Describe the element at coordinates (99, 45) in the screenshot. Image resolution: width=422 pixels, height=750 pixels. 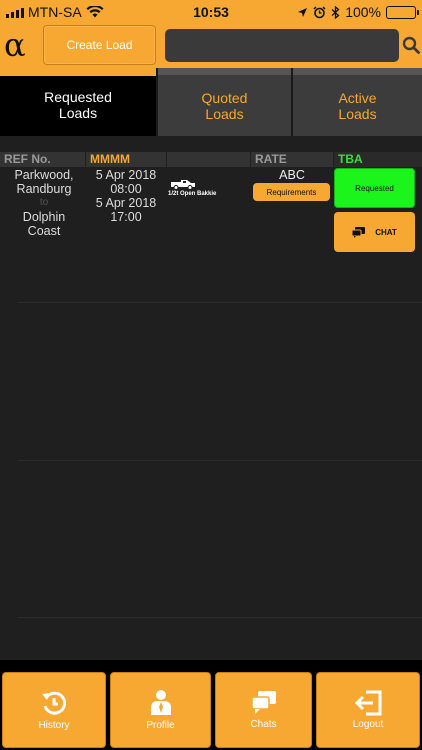
I see `create-load-button: Create Load` at that location.